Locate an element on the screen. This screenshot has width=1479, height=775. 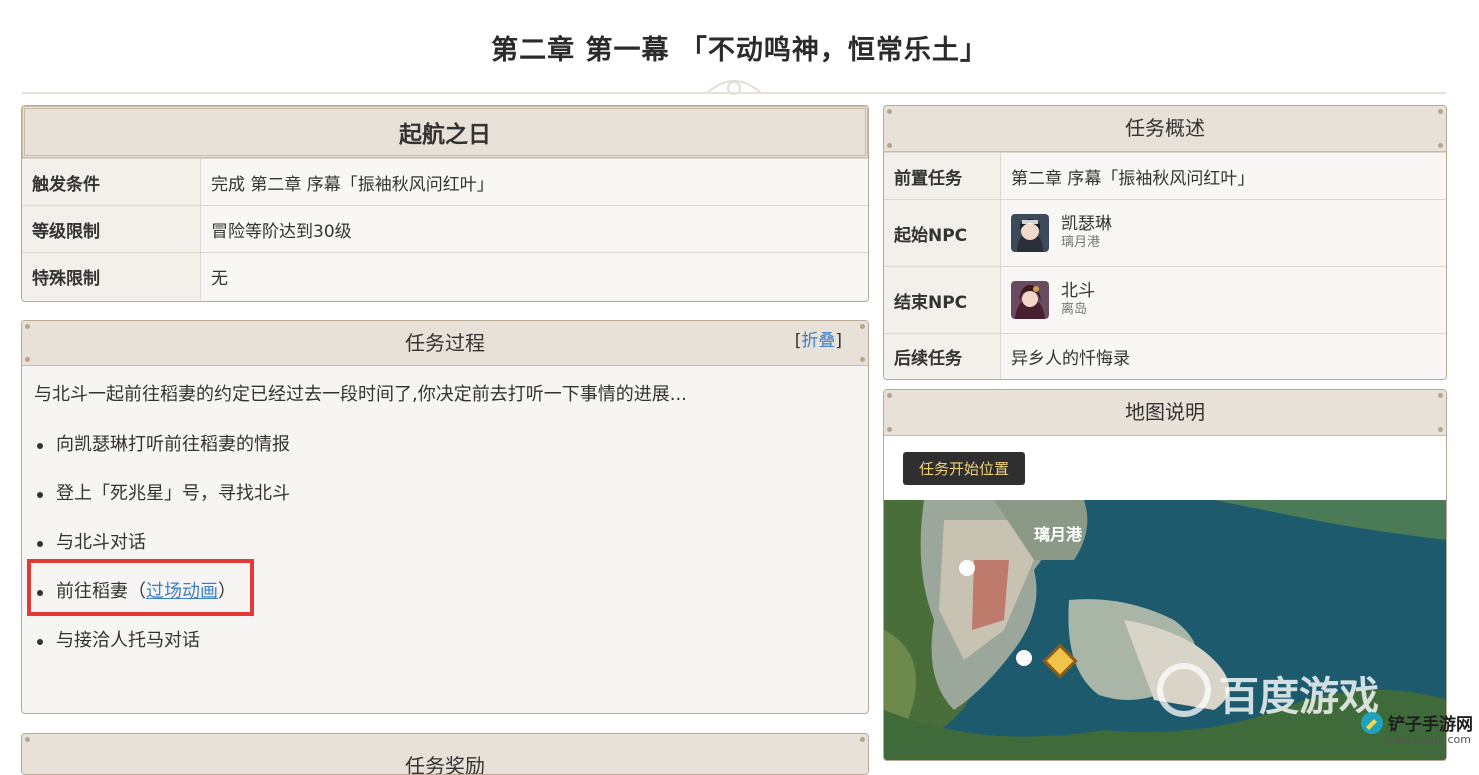
info-key: 触发条件 is located at coordinates (111, 182).